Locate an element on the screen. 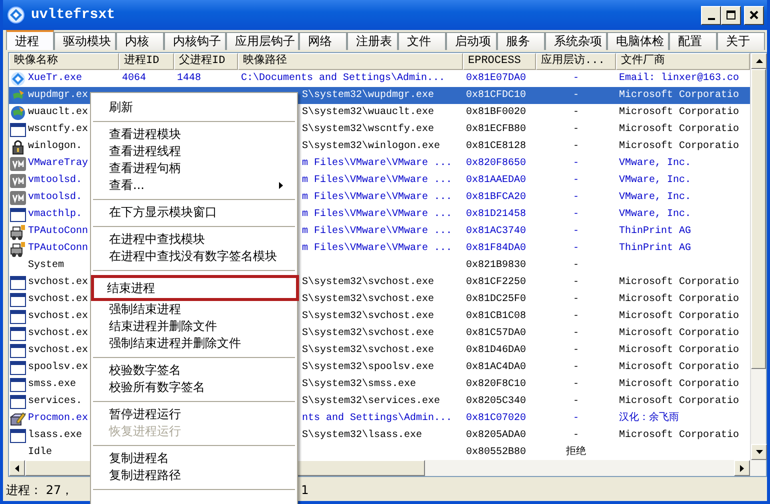 The height and width of the screenshot is (504, 770). process-name: wuauclt.ex is located at coordinates (58, 113).